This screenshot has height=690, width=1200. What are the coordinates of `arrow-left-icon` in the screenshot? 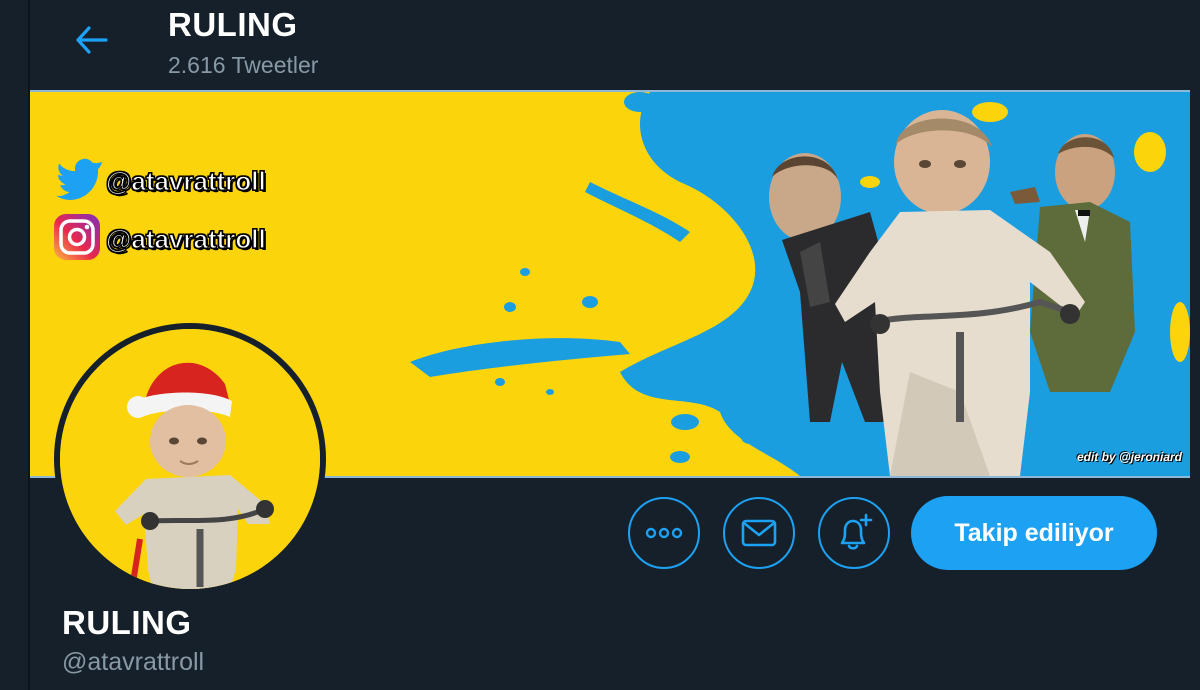 It's located at (92, 40).